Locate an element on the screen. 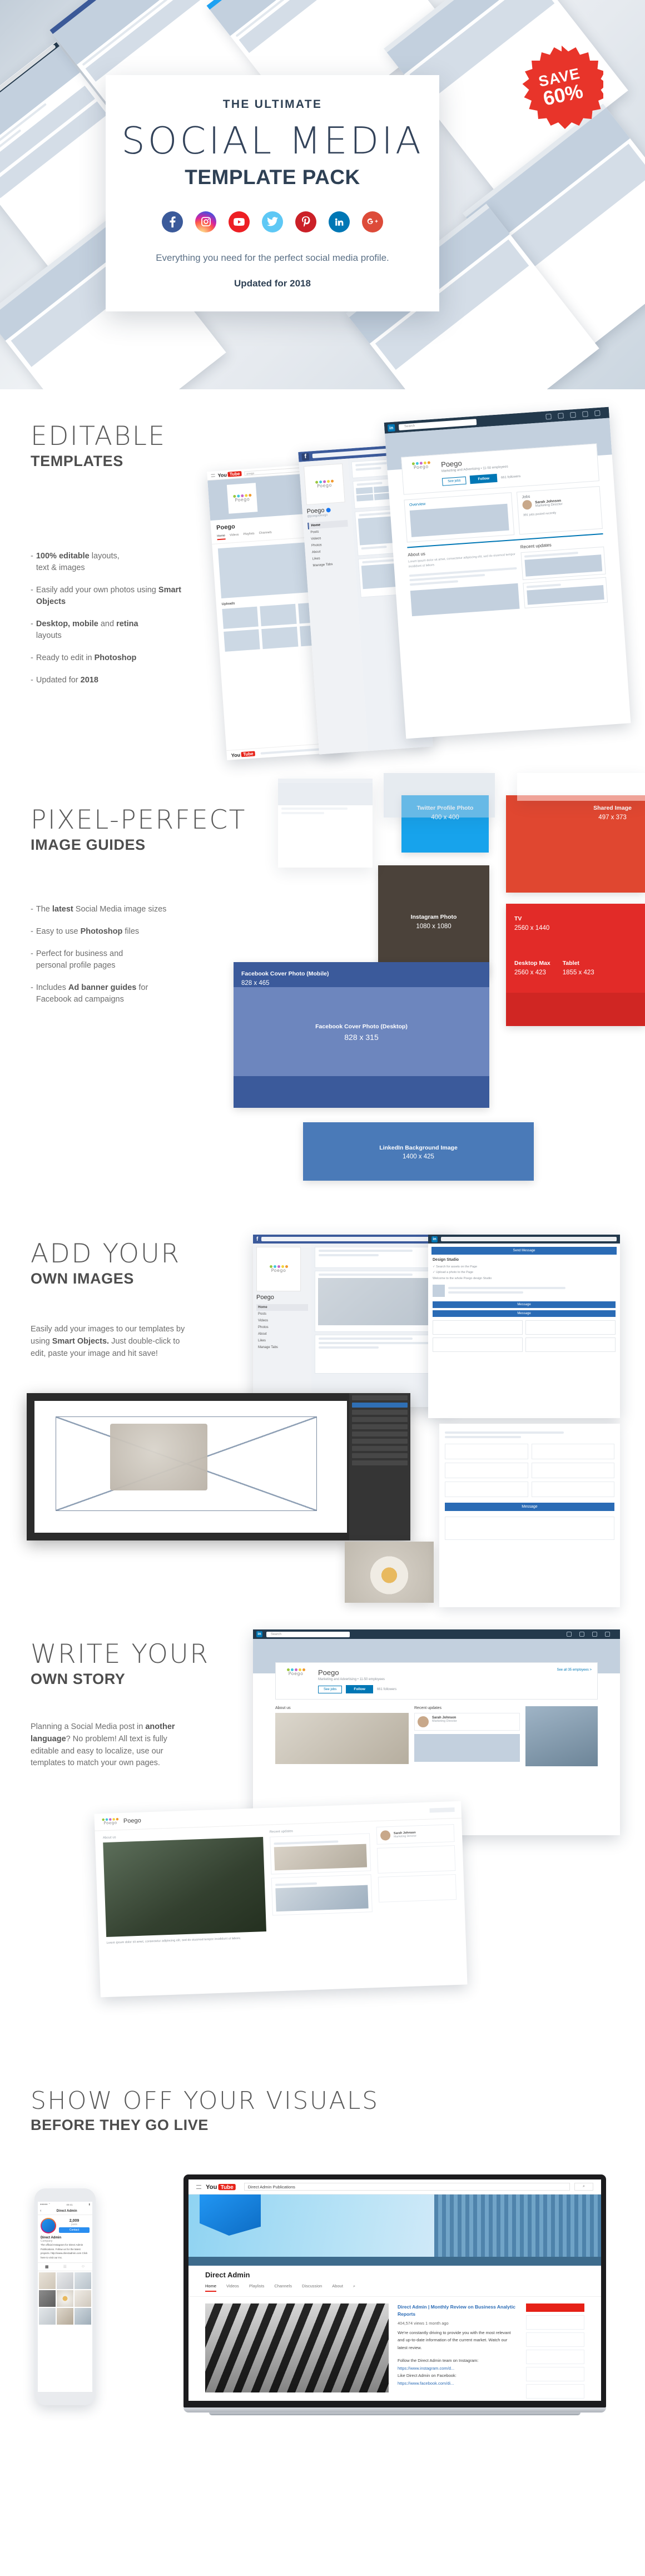 Image resolution: width=645 pixels, height=2576 pixels. update-card is located at coordinates (565, 592).